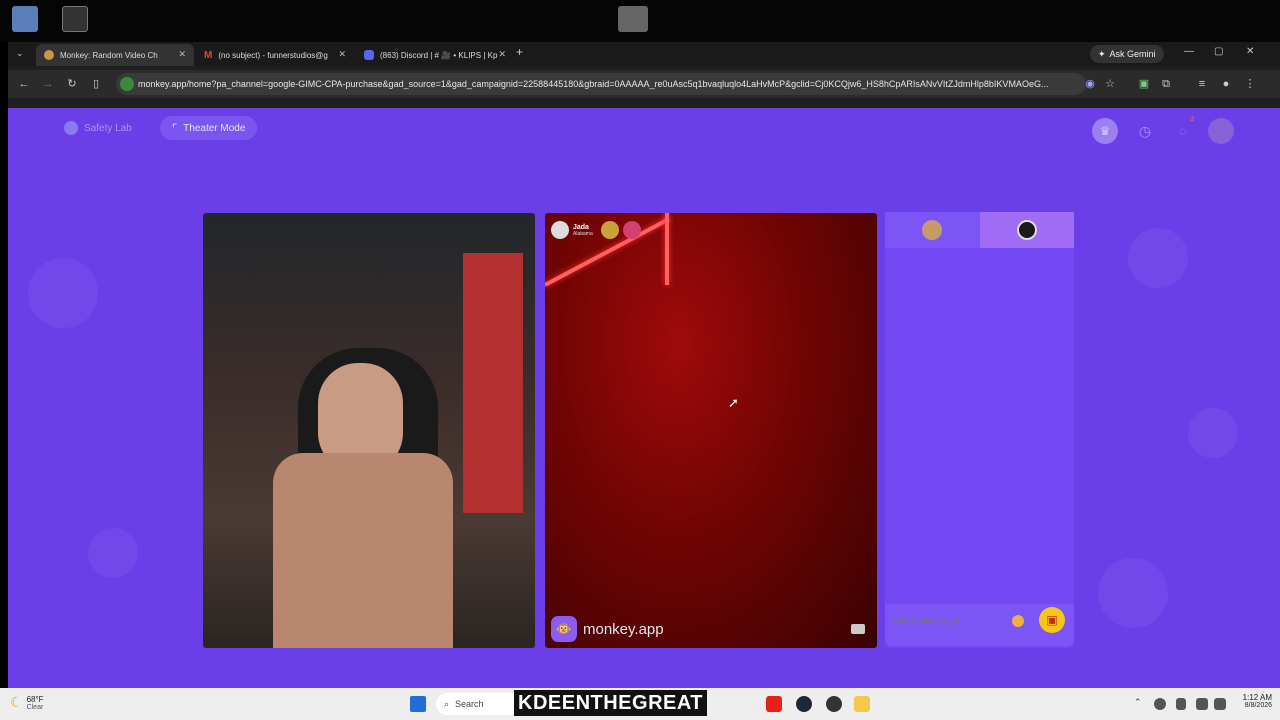 The width and height of the screenshot is (1280, 720). What do you see at coordinates (418, 704) in the screenshot?
I see `windows-start-icon` at bounding box center [418, 704].